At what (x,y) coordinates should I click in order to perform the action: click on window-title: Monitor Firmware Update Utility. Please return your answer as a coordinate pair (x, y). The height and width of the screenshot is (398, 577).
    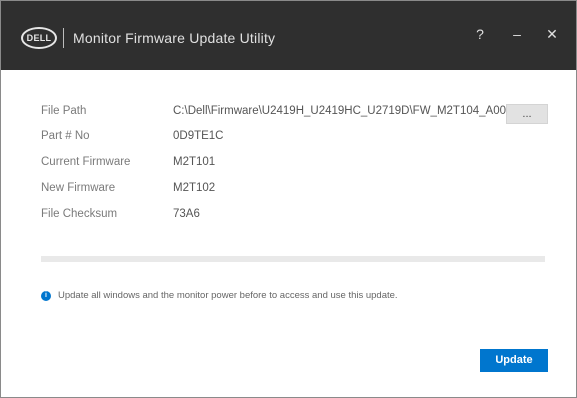
    Looking at the image, I should click on (174, 38).